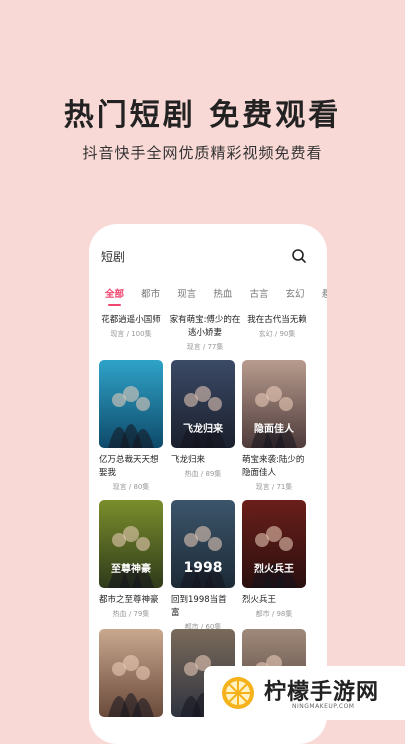 Image resolution: width=405 pixels, height=744 pixels. I want to click on drama-card: 烈火兵王 烈火兵王 都市 / 98集, so click(274, 559).